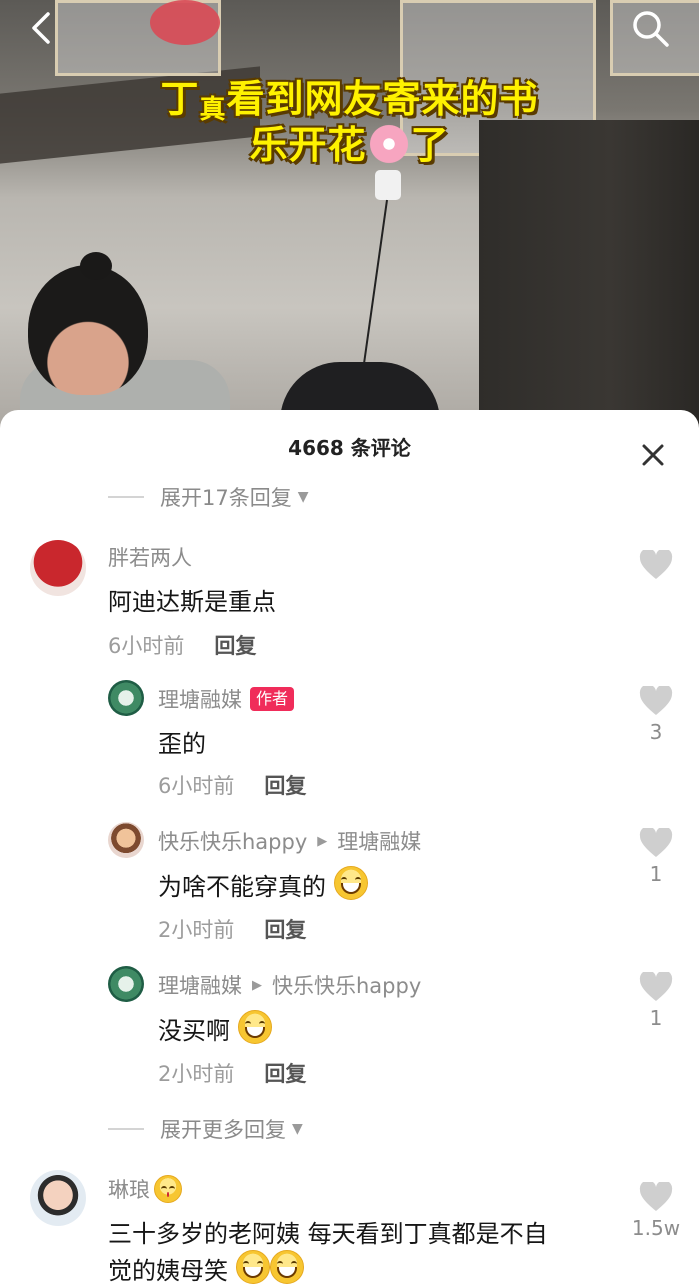  Describe the element at coordinates (350, 883) in the screenshot. I see `laughing-emoji-icon` at that location.